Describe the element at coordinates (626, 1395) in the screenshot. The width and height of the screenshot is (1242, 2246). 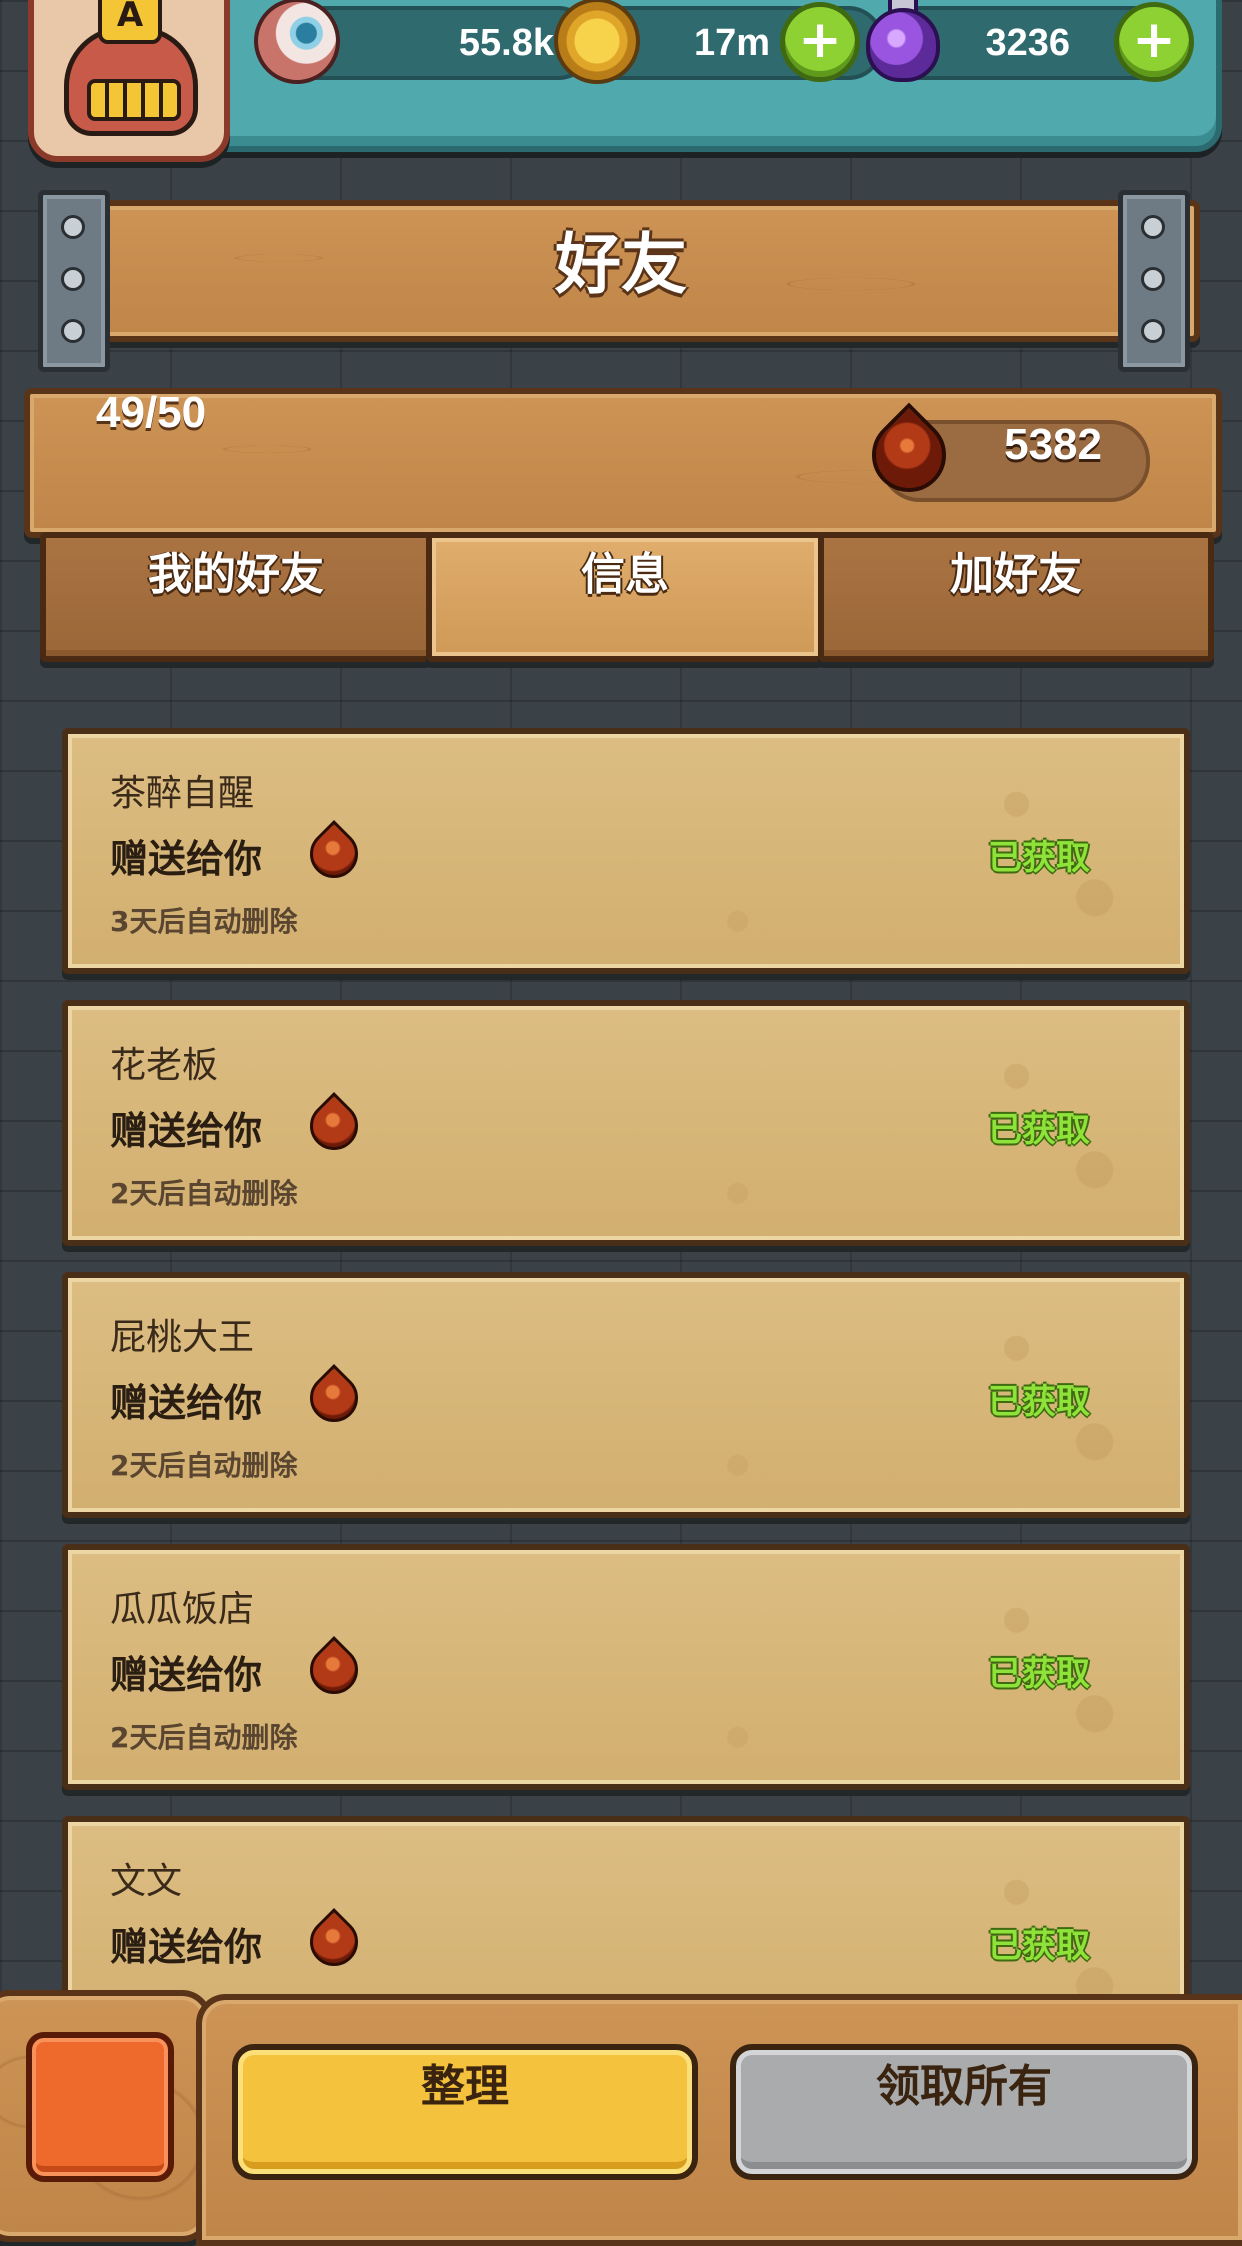
I see `message-card: 屁桃大王 赠送给你 2天后自动删除 已获取` at that location.